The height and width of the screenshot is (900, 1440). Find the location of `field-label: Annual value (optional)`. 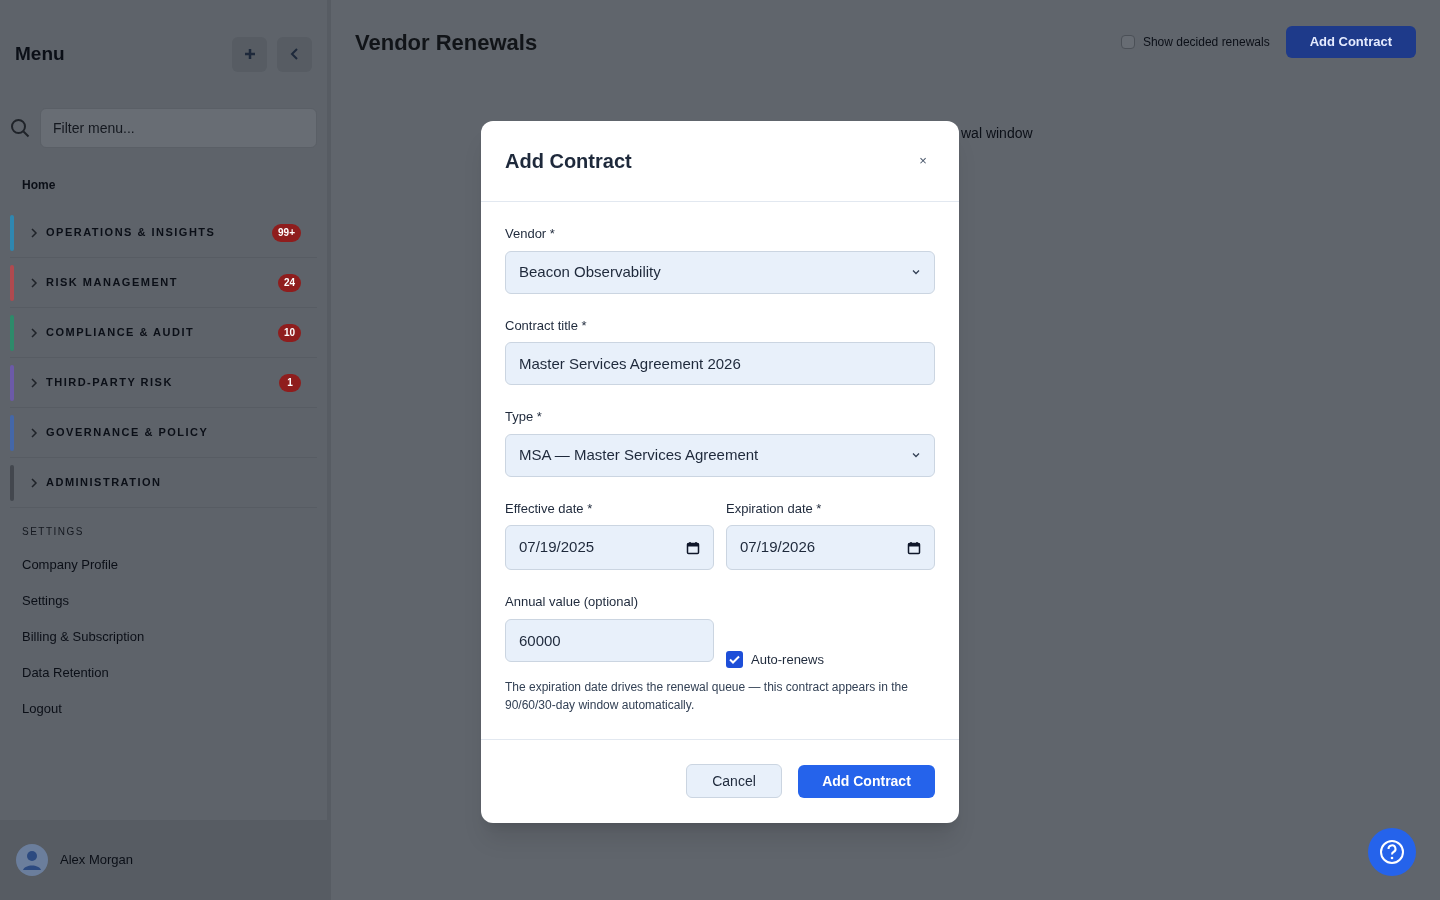

field-label: Annual value (optional) is located at coordinates (572, 602).